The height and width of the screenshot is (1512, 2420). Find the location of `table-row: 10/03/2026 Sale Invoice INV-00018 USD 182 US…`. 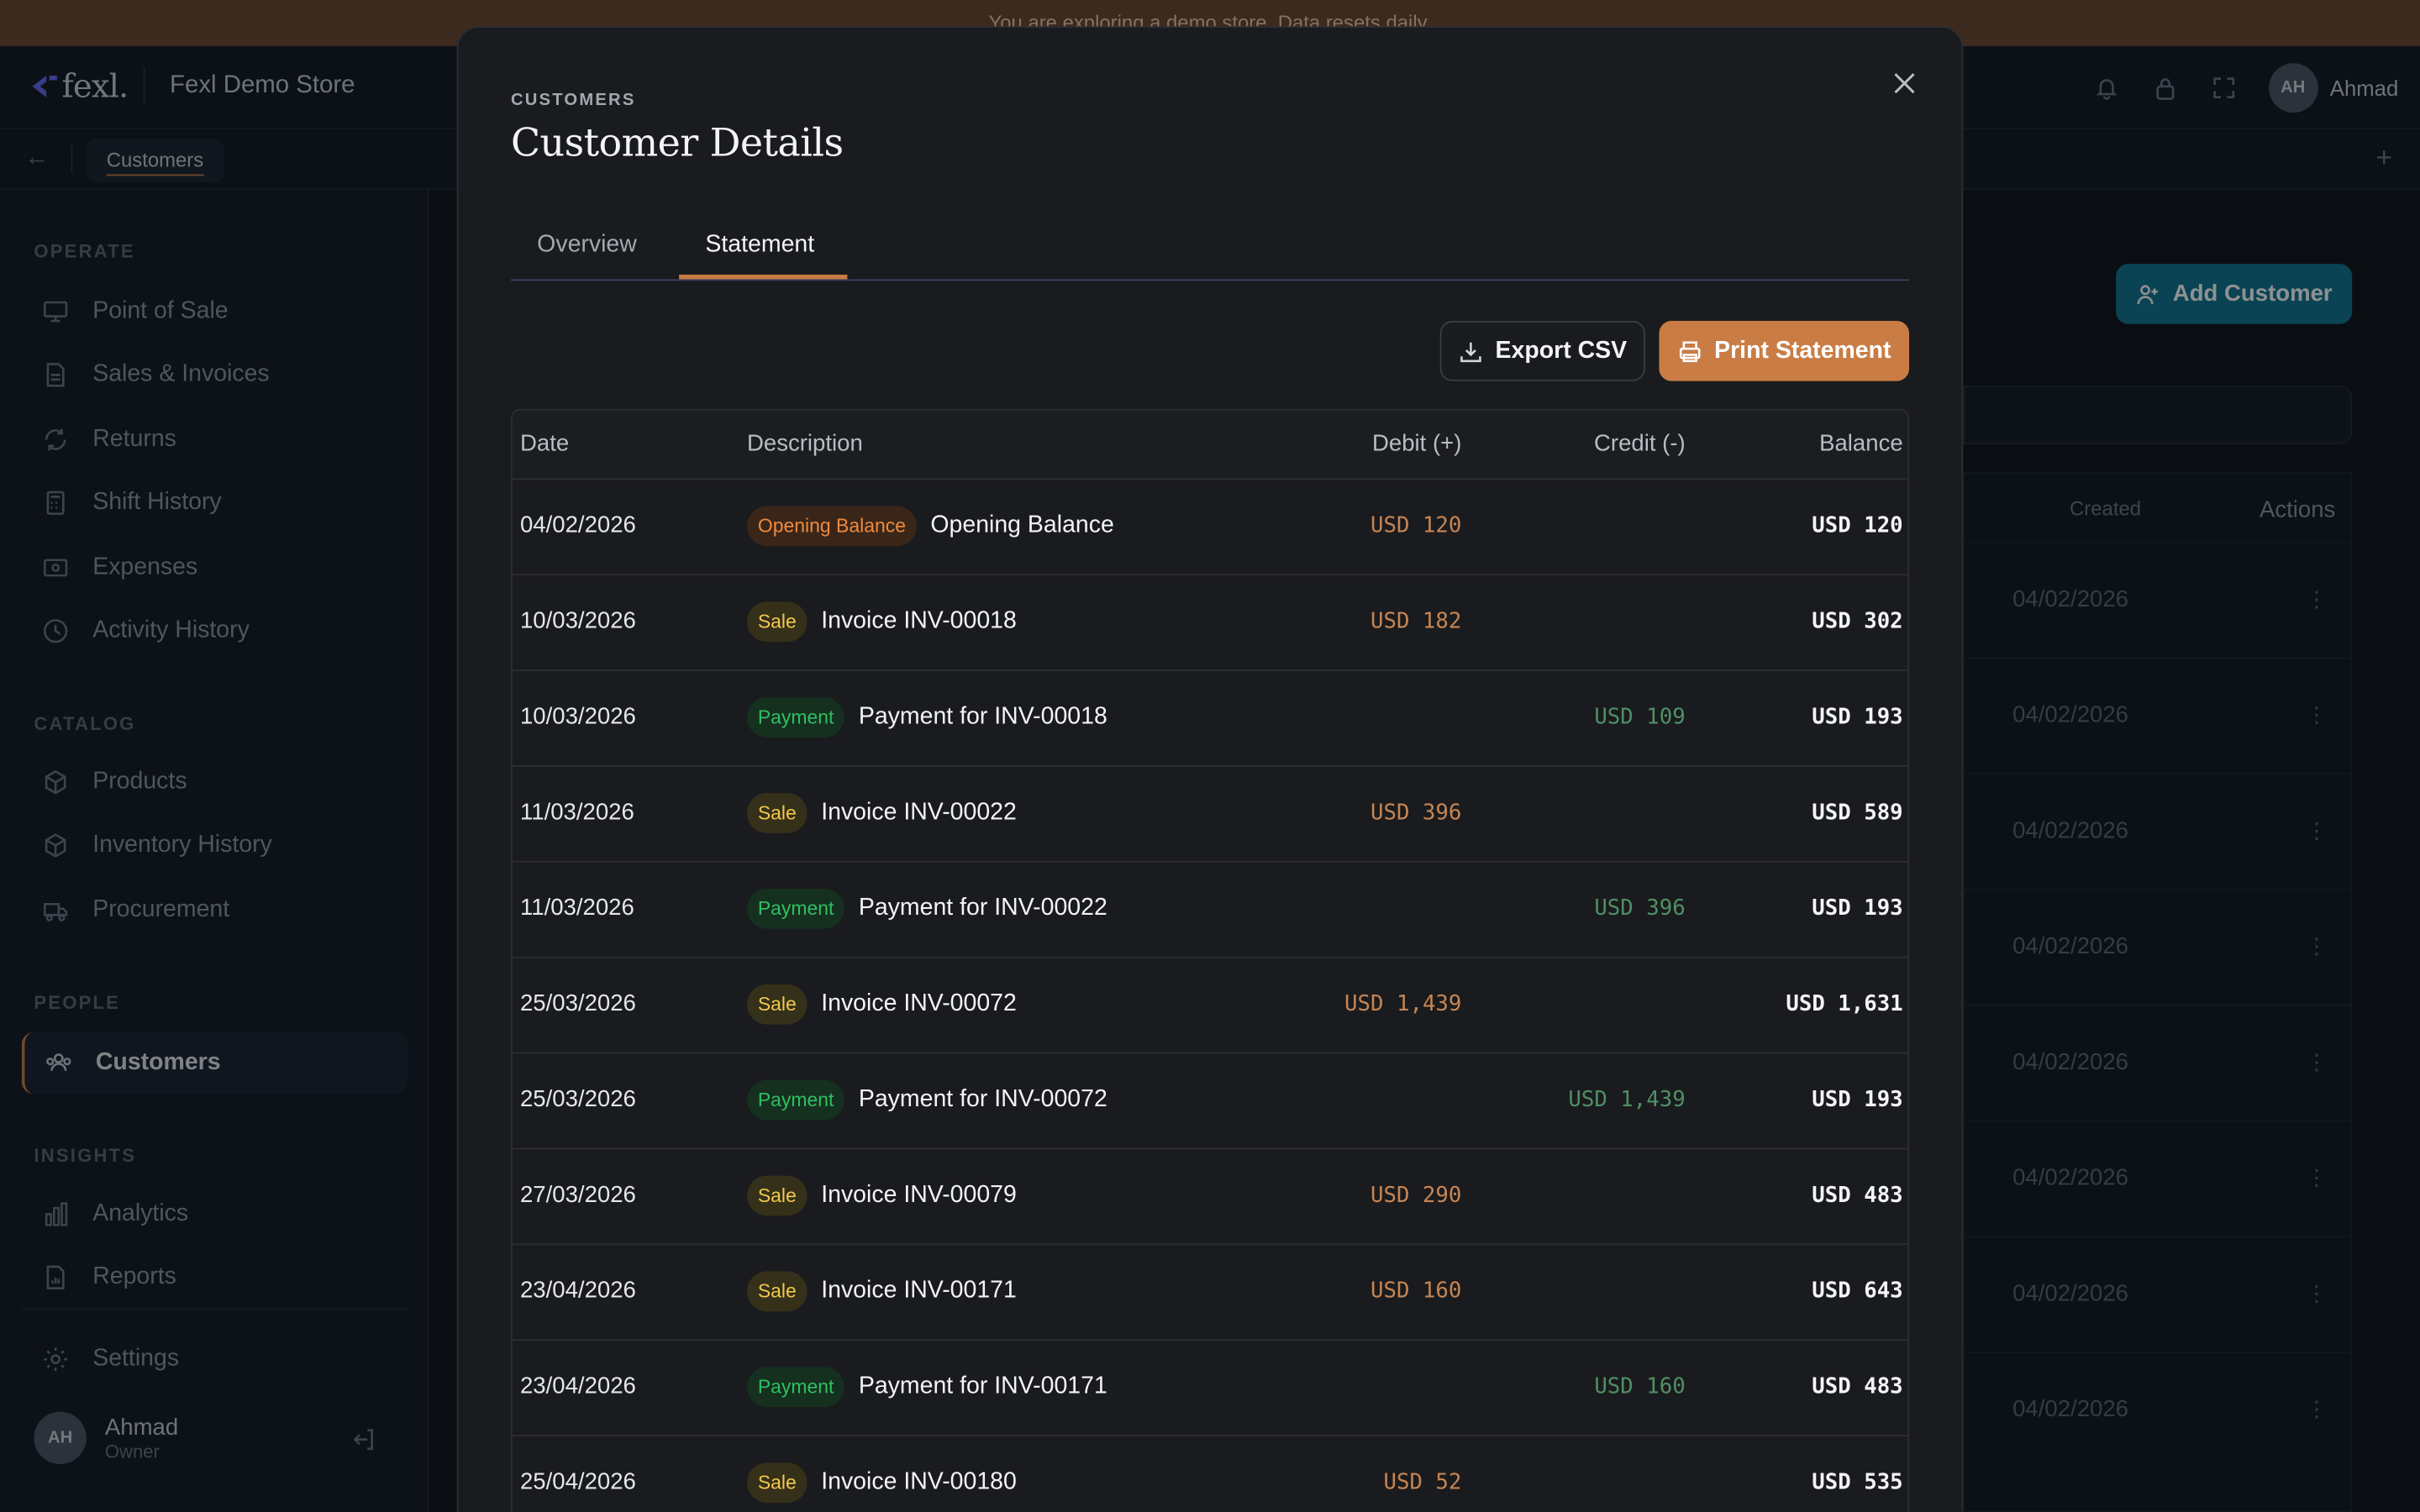

table-row: 10/03/2026 Sale Invoice INV-00018 USD 182 US… is located at coordinates (1210, 623).